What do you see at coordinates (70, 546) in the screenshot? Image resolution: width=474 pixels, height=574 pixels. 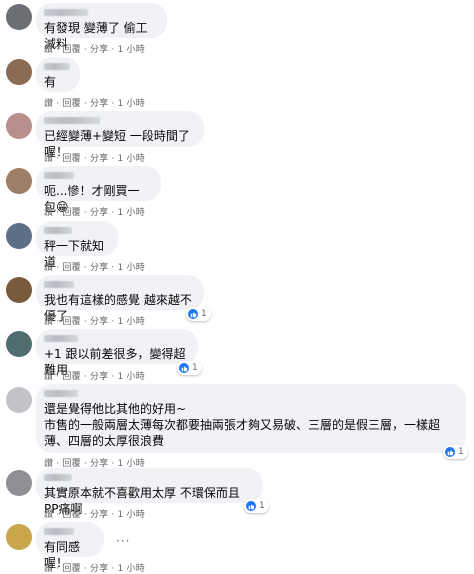 I see `comment-bubble: 有同感喔！` at bounding box center [70, 546].